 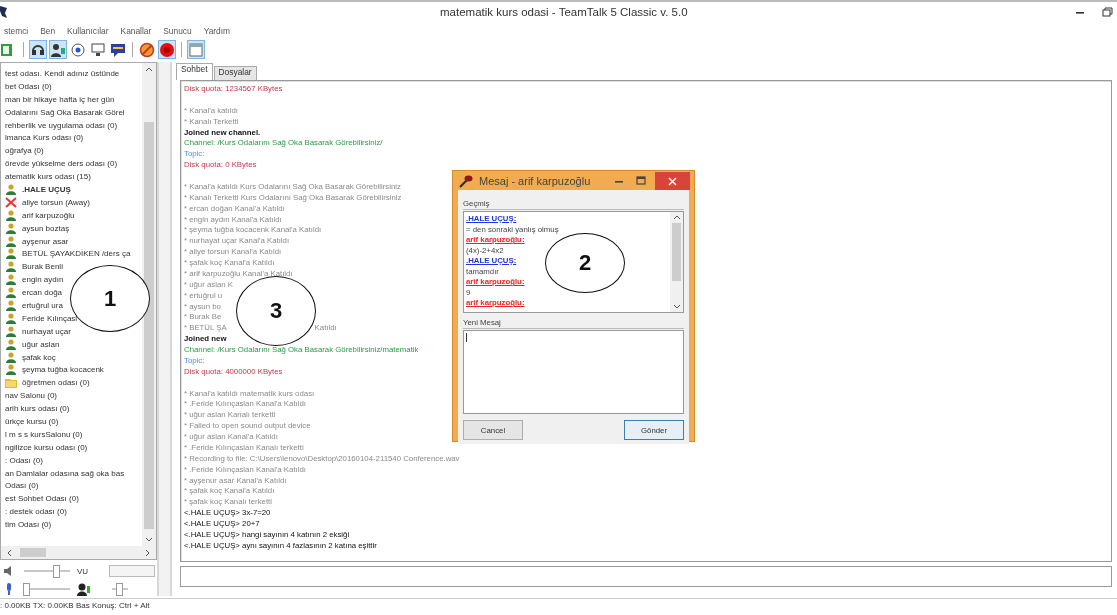 What do you see at coordinates (42, 267) in the screenshot?
I see `user-item: Burak Benli` at bounding box center [42, 267].